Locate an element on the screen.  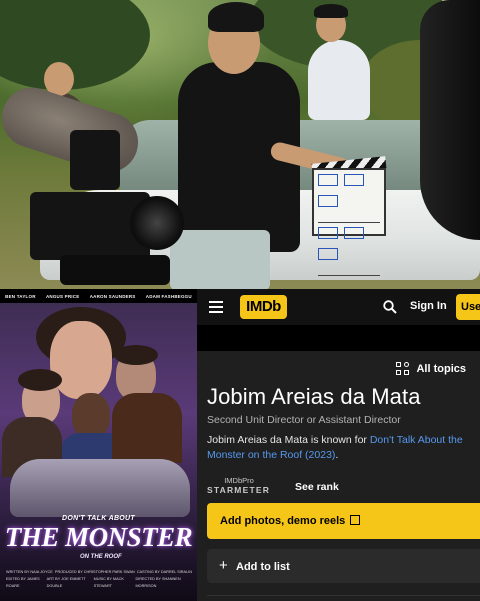
light-softbox is located at coordinates (450, 120).